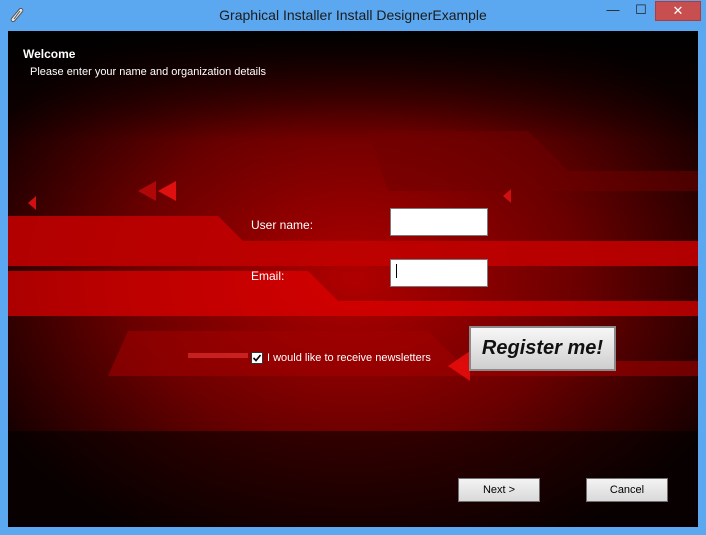 The image size is (706, 535). I want to click on username-label: User name:, so click(282, 225).